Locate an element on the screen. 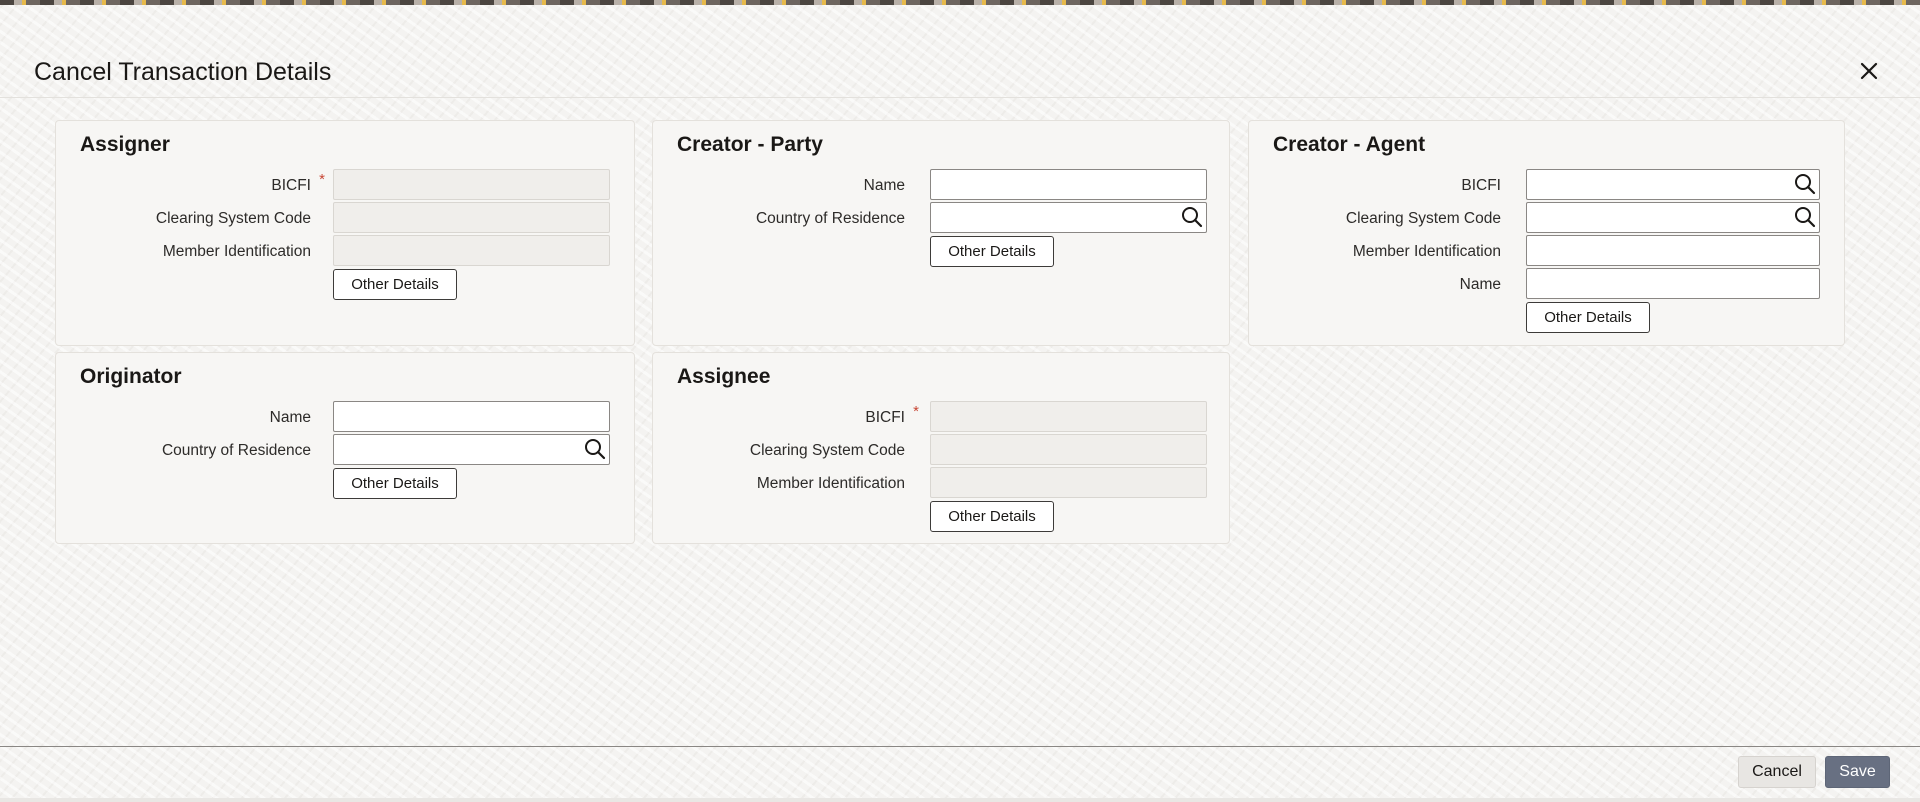 This screenshot has width=1920, height=802. assignee-member-field is located at coordinates (1068, 482).